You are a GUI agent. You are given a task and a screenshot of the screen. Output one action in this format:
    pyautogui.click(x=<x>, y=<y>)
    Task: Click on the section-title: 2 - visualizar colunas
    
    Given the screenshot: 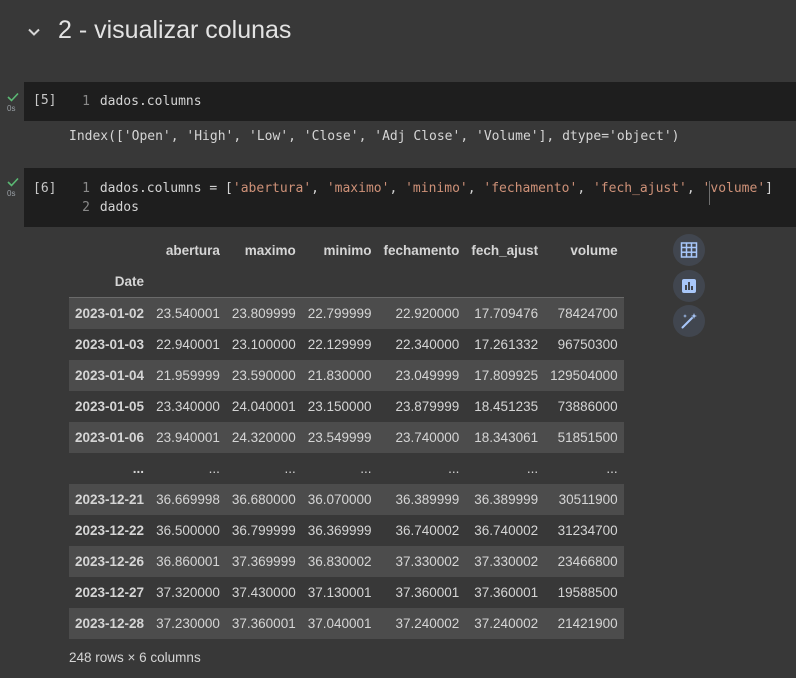 What is the action you would take?
    pyautogui.click(x=175, y=30)
    